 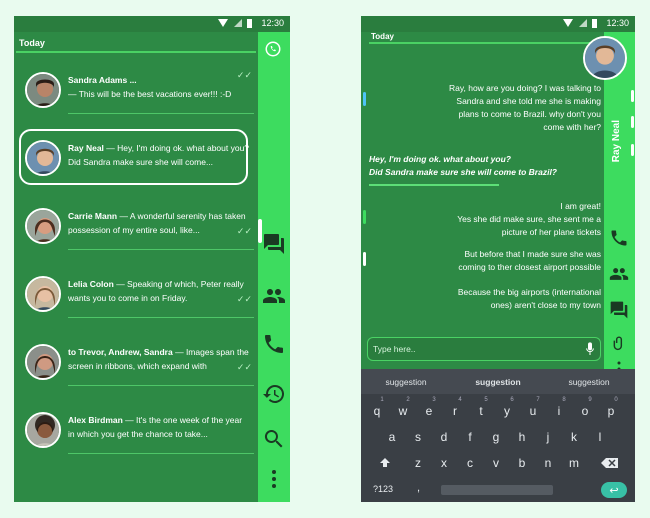 I want to click on more-icon, so click(x=274, y=479).